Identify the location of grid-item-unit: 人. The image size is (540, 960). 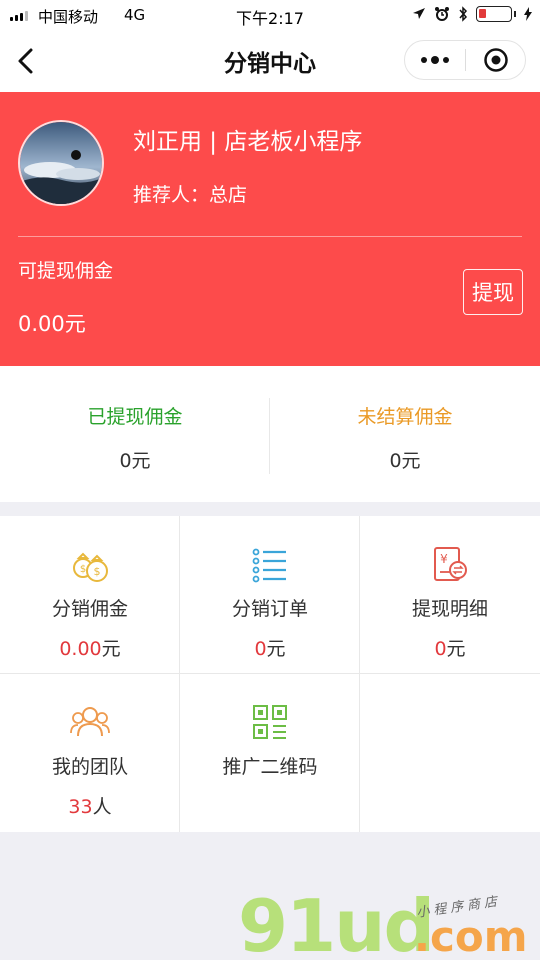
(102, 807).